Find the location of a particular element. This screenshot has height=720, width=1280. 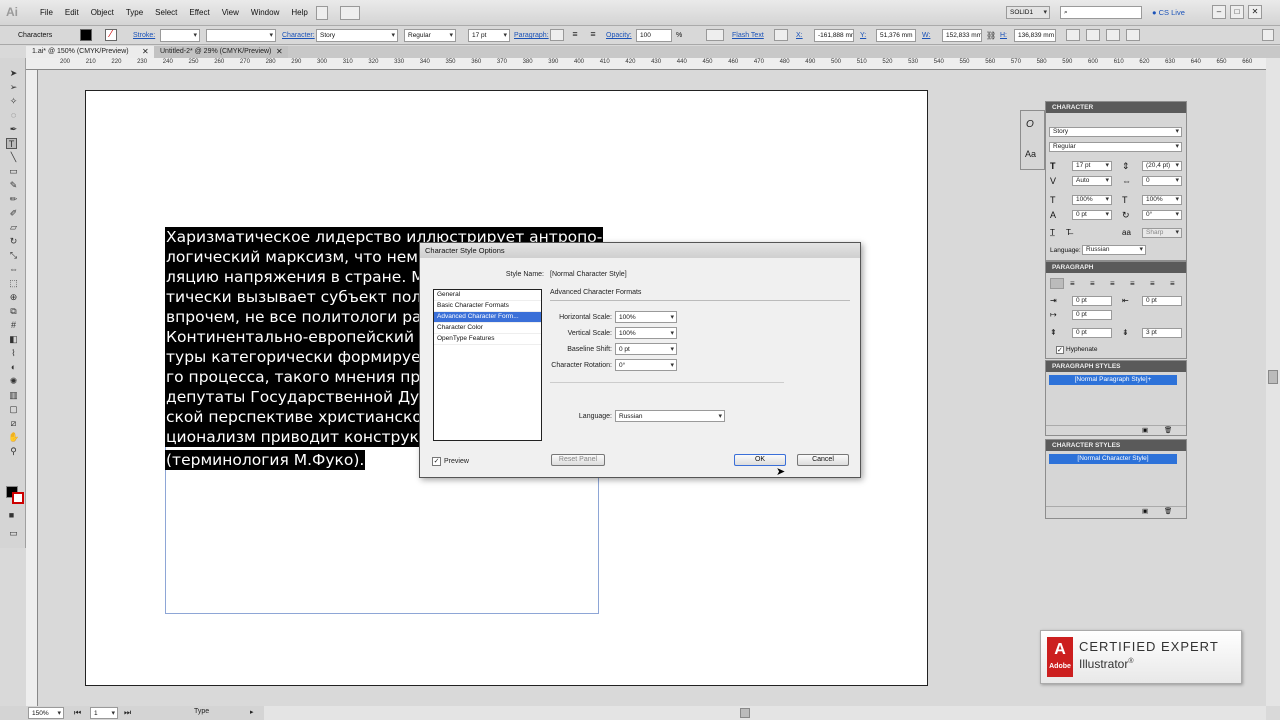

text-line: депутаты Государственной Дум is located at coordinates (298, 397).